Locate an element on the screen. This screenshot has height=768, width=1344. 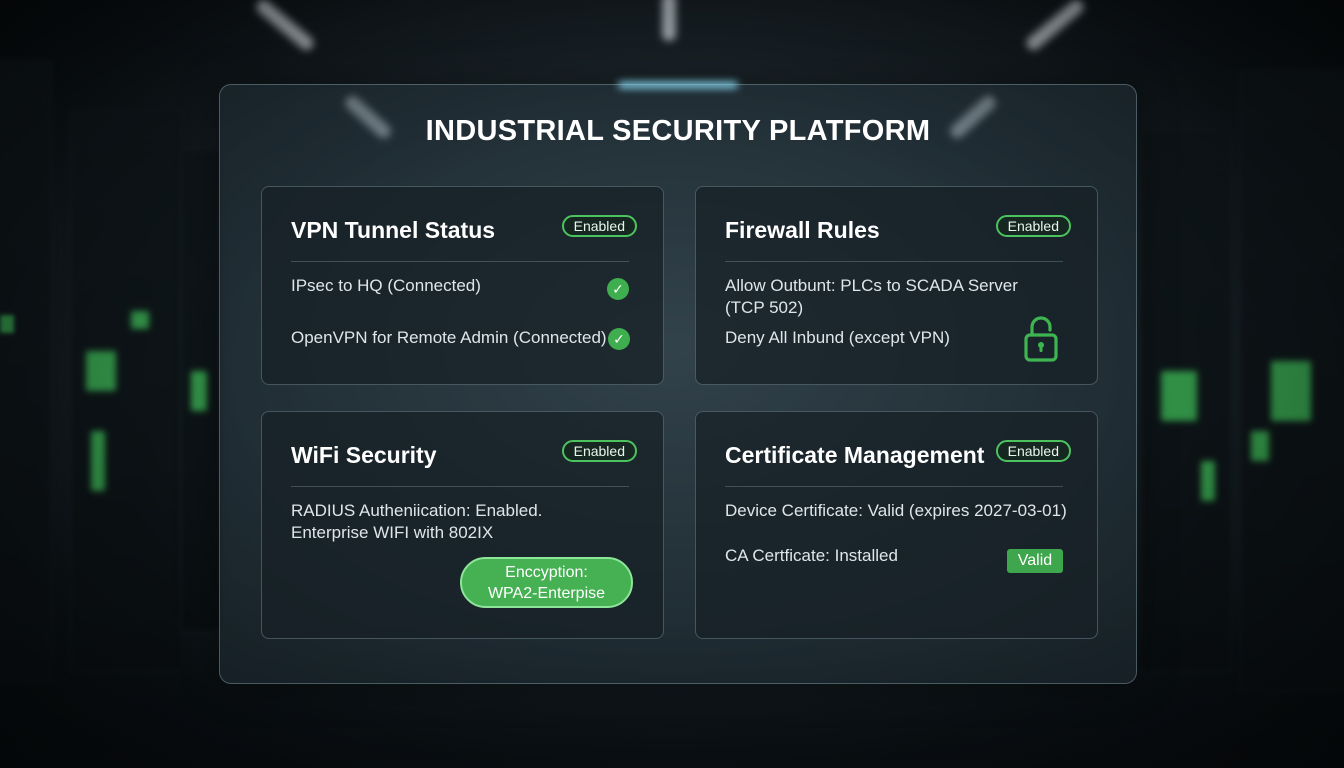
ca-certificate-line: CA Certficate: Installed is located at coordinates (811, 555).